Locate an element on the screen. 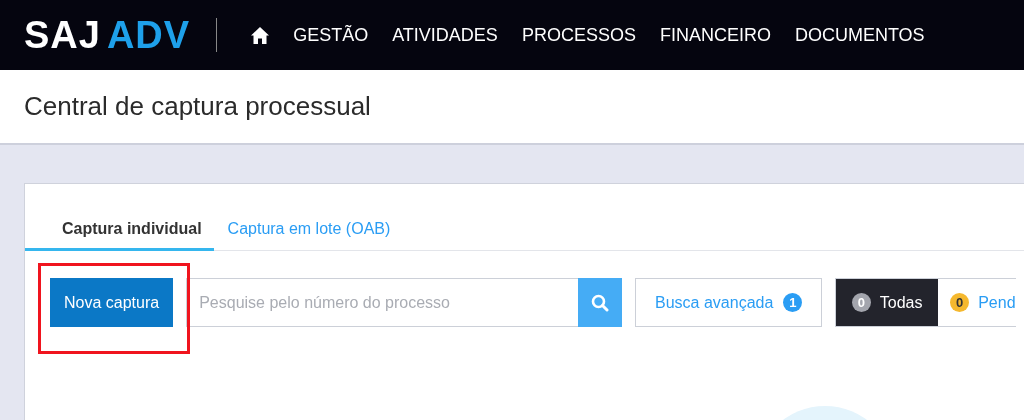 The height and width of the screenshot is (420, 1024). home-icon is located at coordinates (260, 35).